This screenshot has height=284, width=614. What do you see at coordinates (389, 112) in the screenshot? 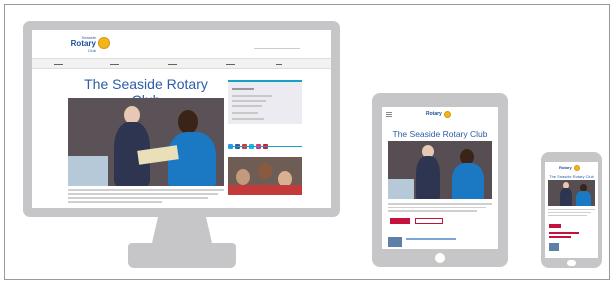
I see `menu-icon` at bounding box center [389, 112].